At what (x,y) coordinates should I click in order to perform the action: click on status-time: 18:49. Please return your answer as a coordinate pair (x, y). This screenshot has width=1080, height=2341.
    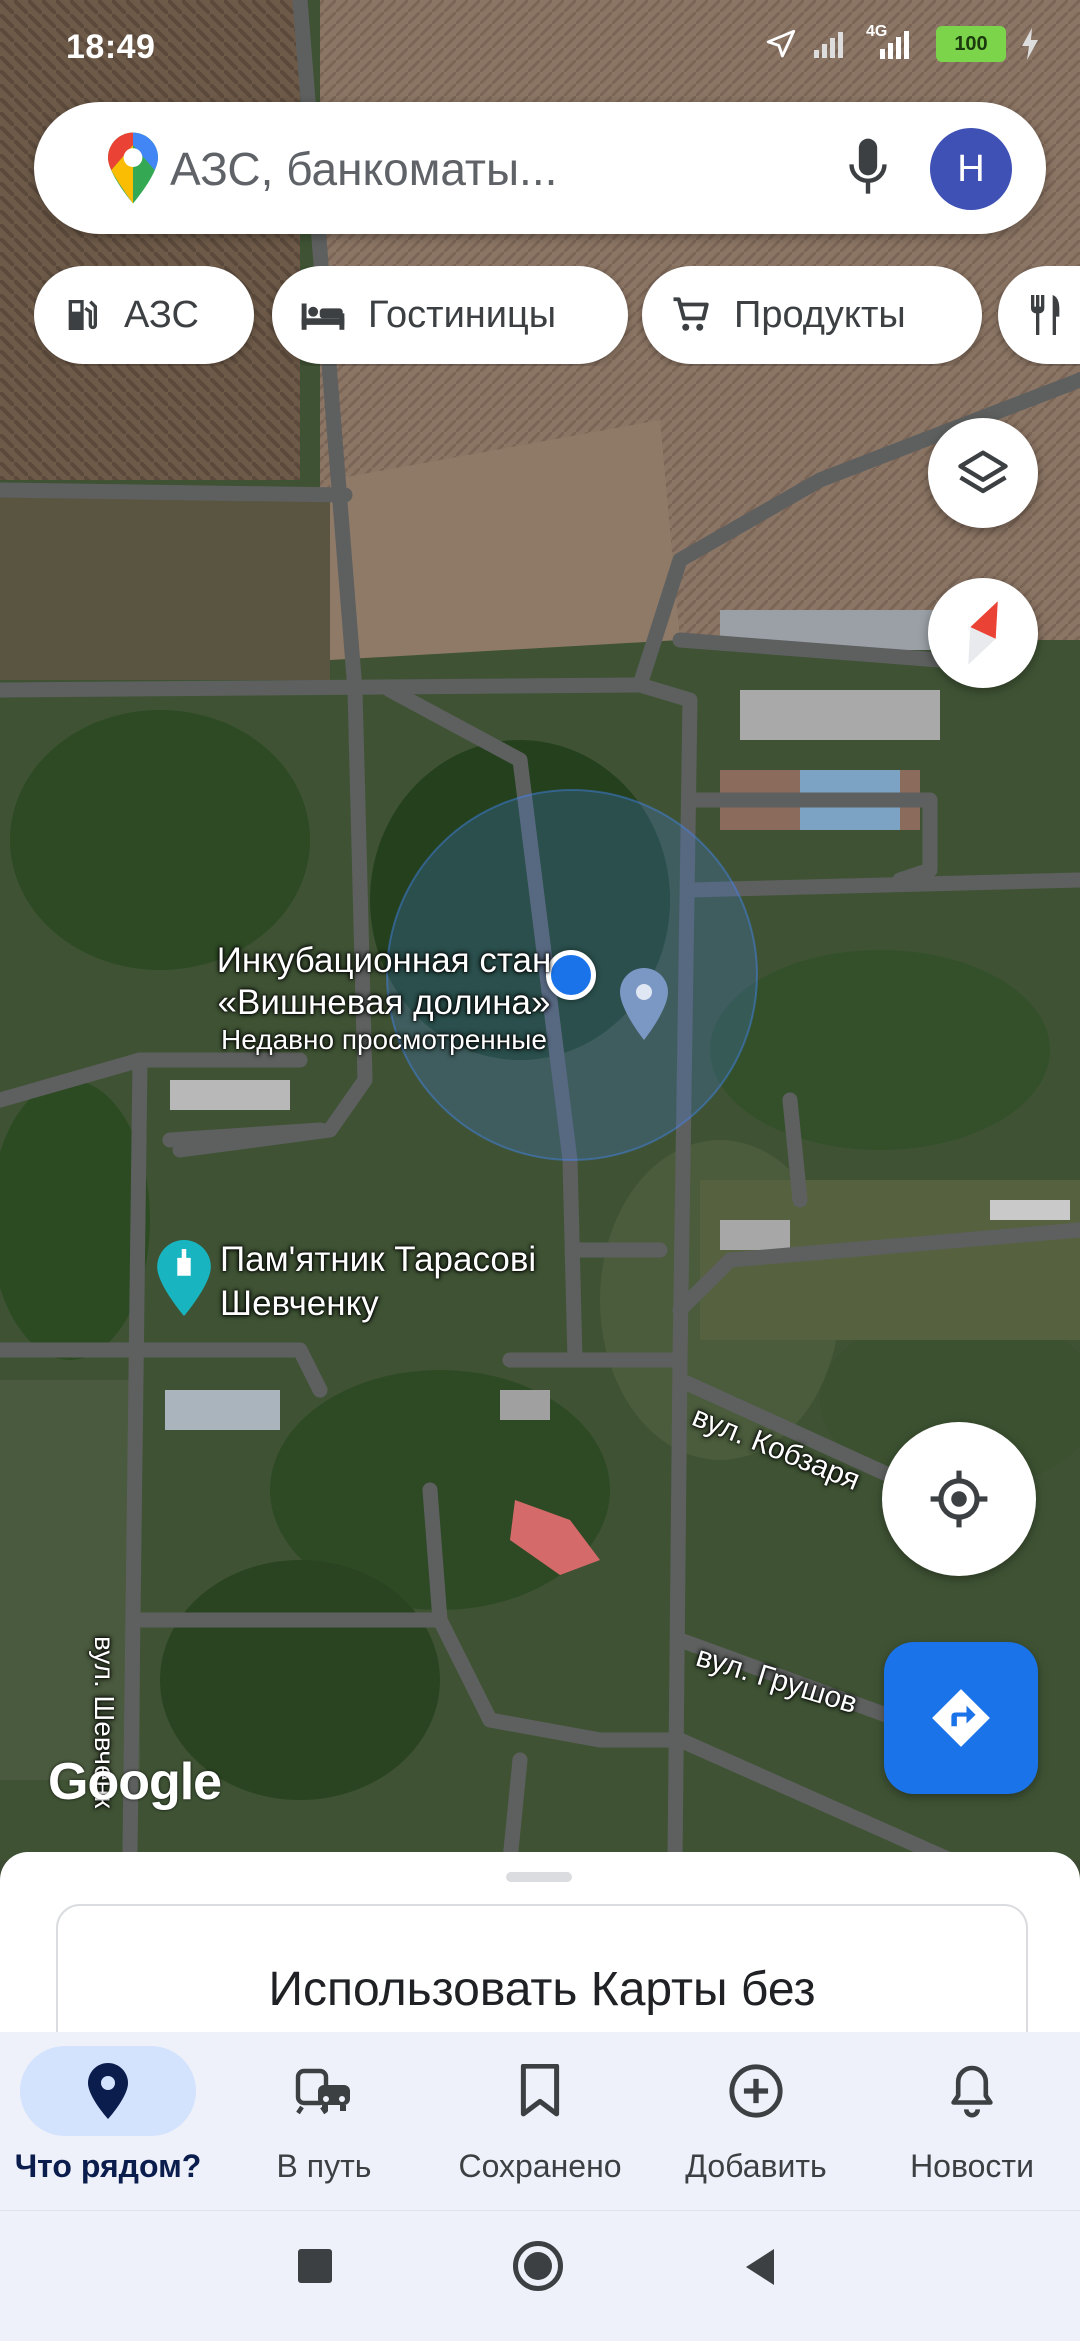
    Looking at the image, I should click on (111, 47).